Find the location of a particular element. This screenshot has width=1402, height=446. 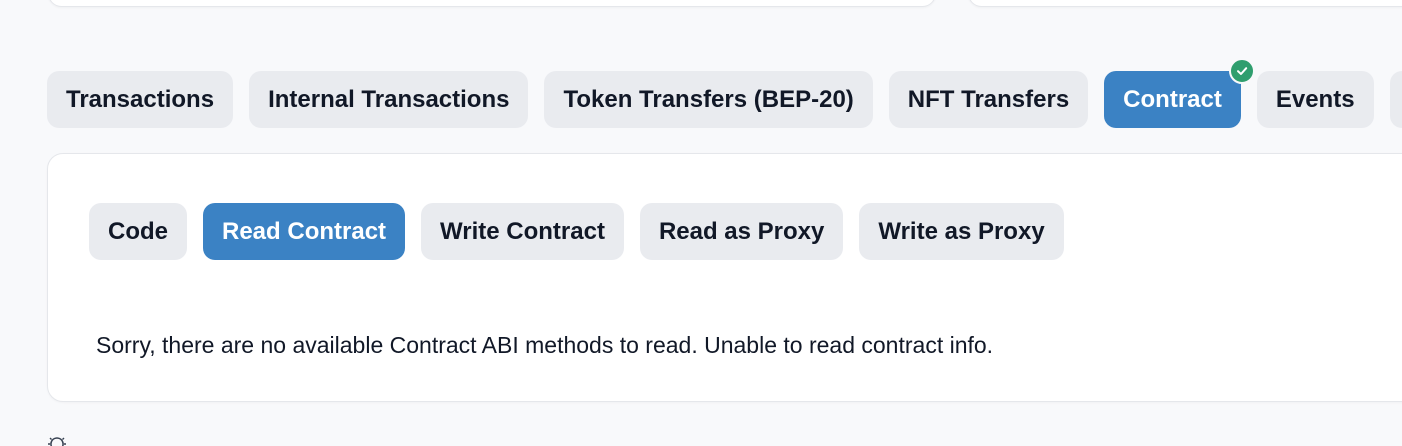

tab-events: Events is located at coordinates (1315, 99).